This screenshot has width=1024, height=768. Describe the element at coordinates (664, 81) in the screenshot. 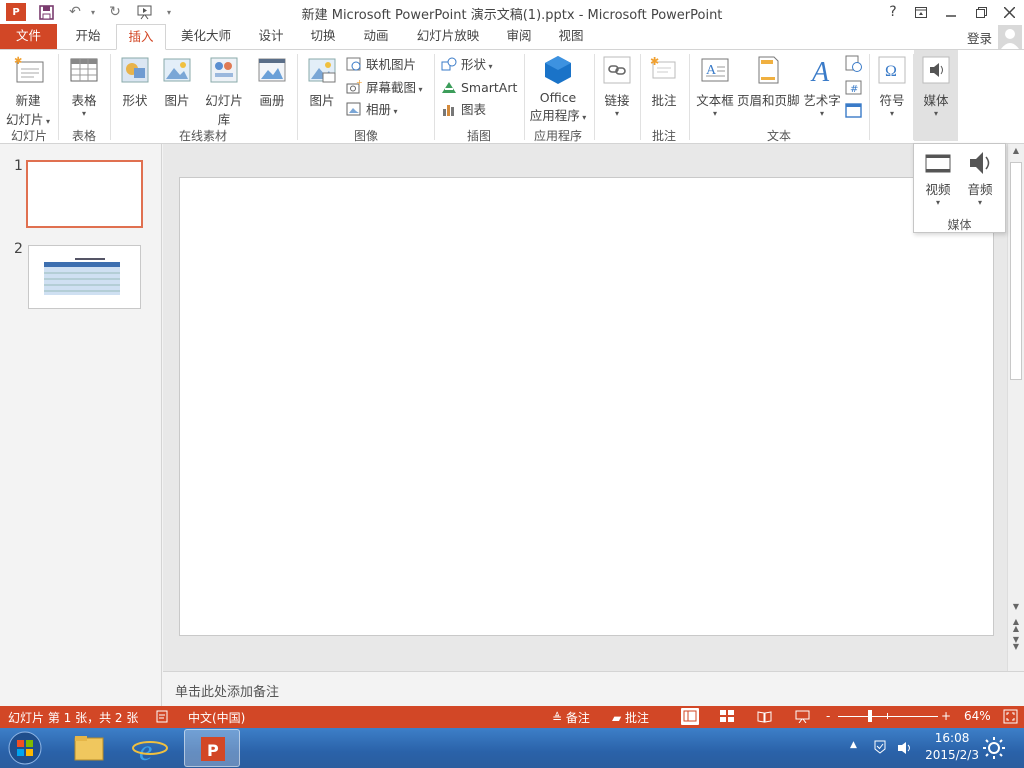

I see `comment-button: ✱ 批注` at that location.